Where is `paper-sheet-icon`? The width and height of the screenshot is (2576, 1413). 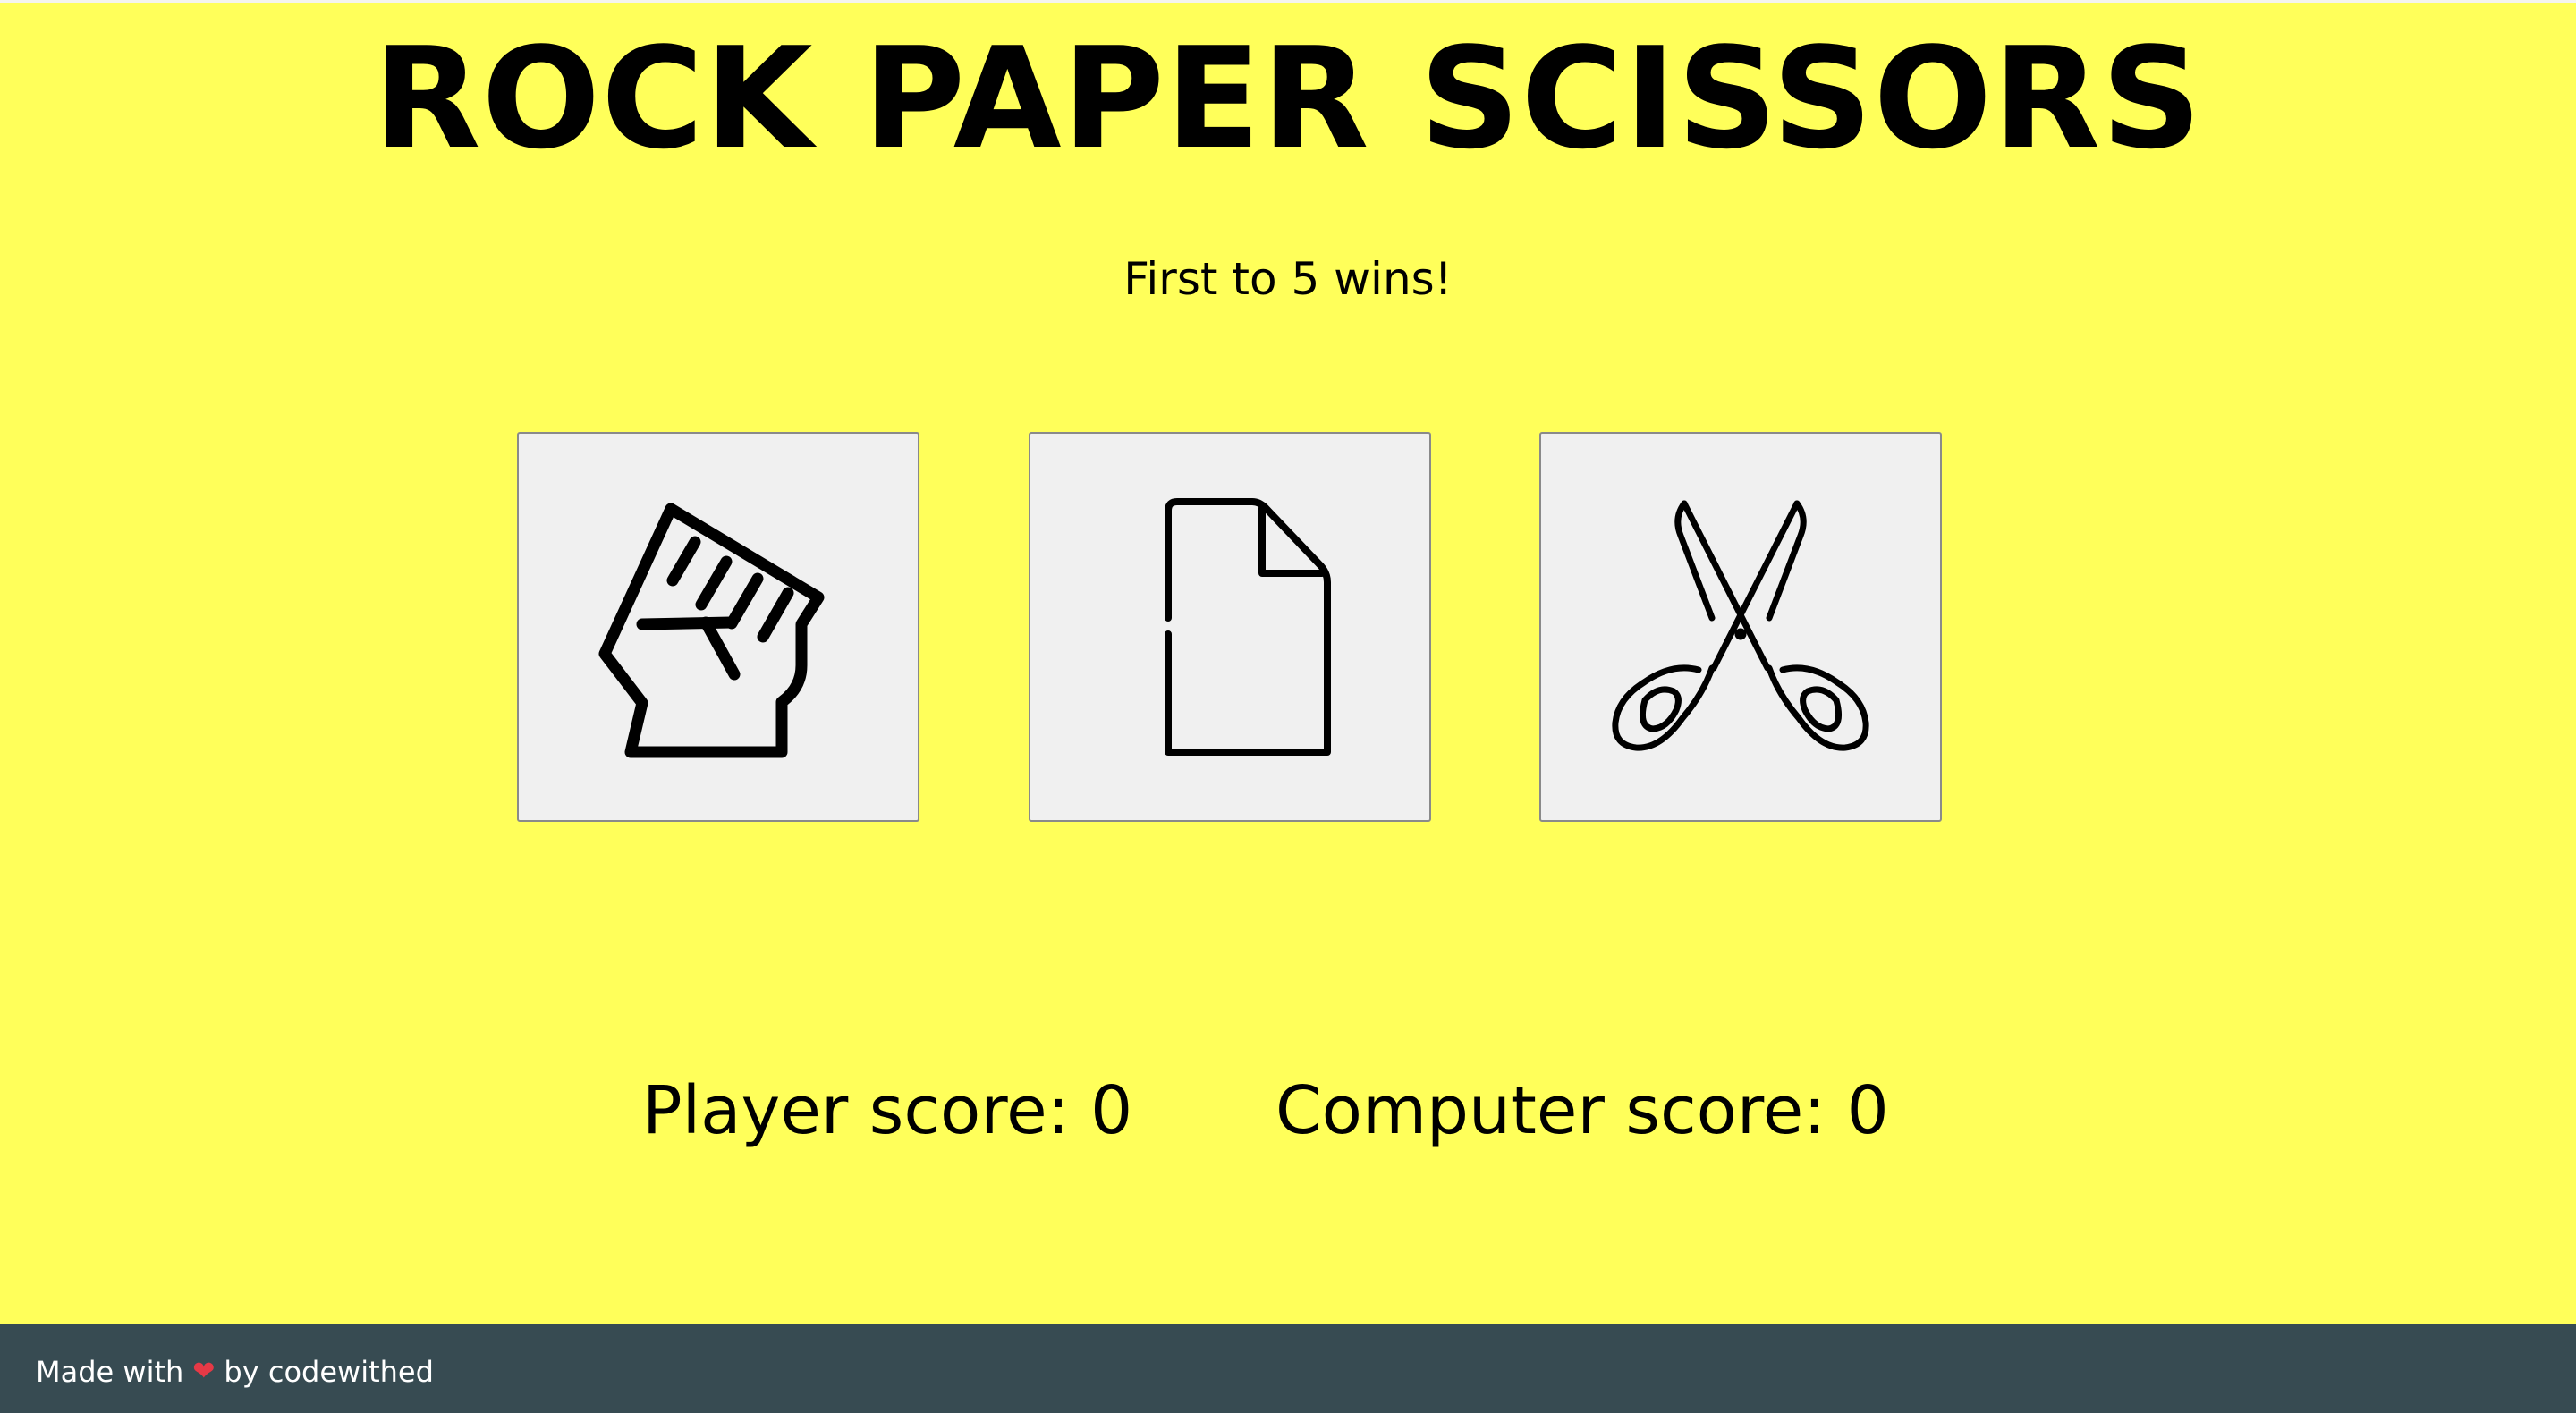 paper-sheet-icon is located at coordinates (1248, 627).